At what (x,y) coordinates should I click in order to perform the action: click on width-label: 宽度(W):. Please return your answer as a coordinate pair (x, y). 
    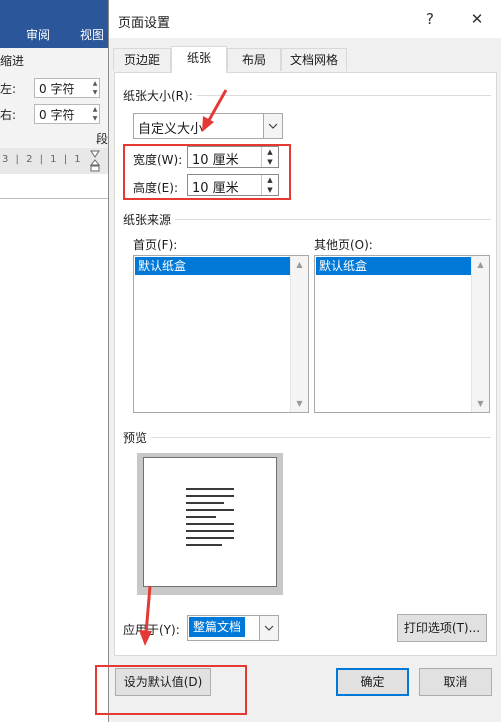
    Looking at the image, I should click on (158, 160).